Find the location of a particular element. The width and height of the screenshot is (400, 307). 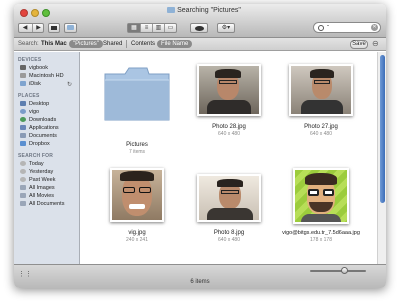

result-item-avatar: vigo@bitgs.edu.tr_7.5d6aaa.jpg 178 x 178 is located at coordinates (321, 205).